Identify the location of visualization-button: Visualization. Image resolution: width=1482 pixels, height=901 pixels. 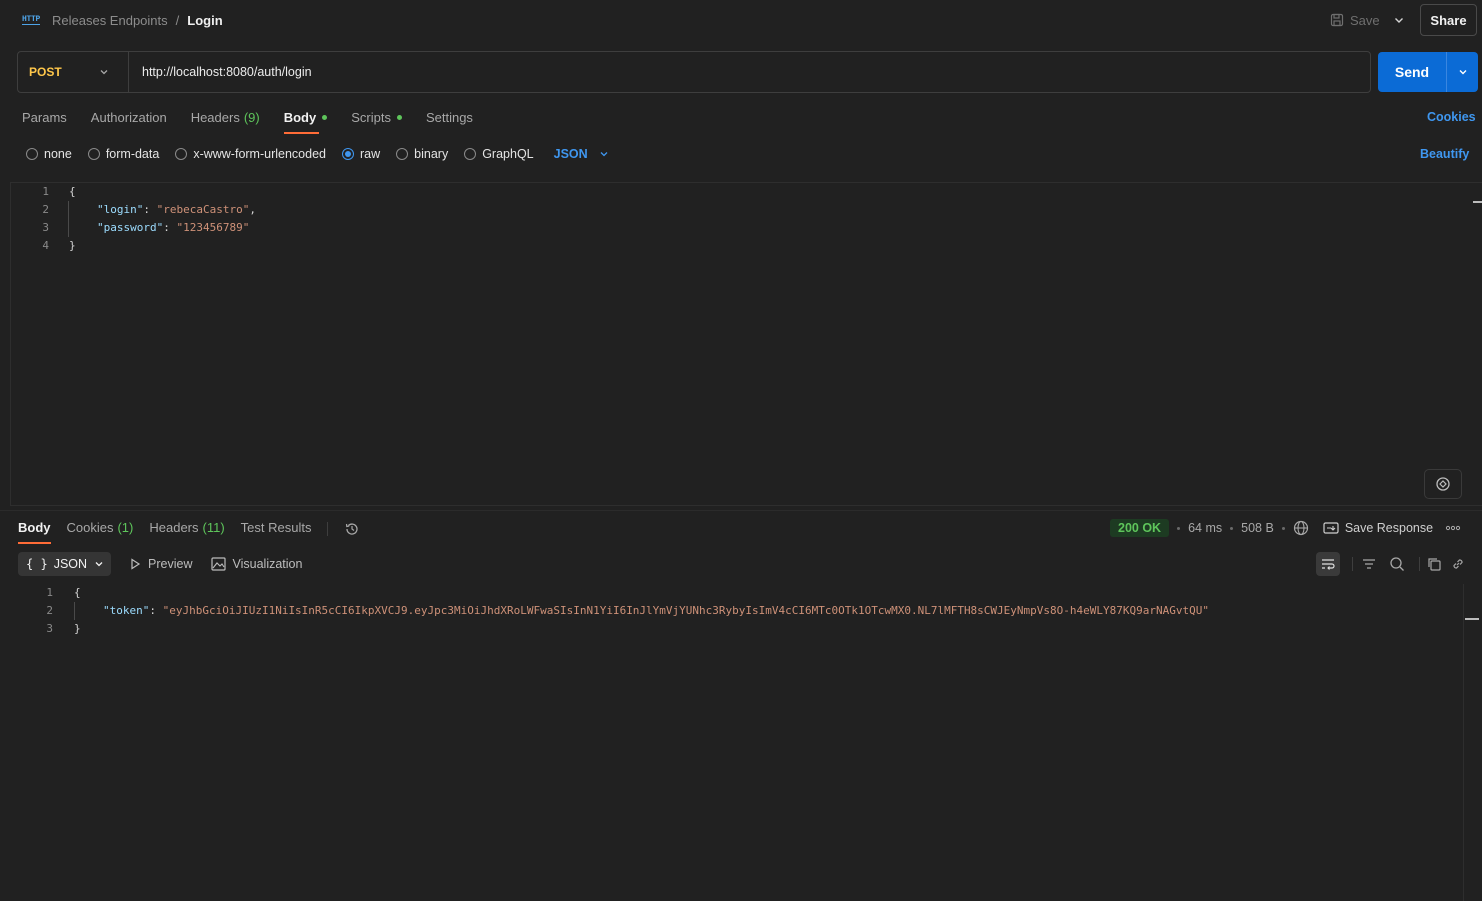
(256, 564).